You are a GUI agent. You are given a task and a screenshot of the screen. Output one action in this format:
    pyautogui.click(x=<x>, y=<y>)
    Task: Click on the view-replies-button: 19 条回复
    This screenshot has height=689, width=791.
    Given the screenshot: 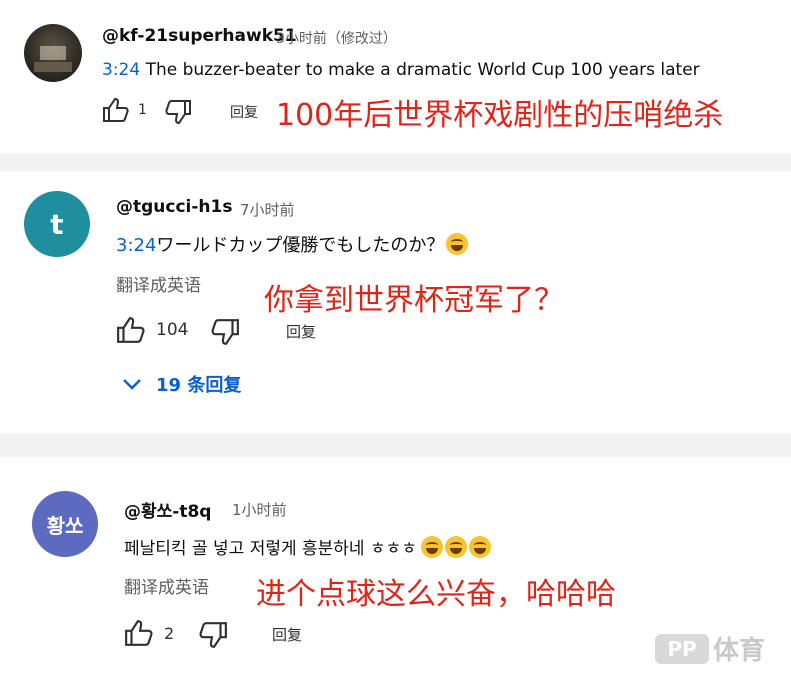 What is the action you would take?
    pyautogui.click(x=181, y=384)
    